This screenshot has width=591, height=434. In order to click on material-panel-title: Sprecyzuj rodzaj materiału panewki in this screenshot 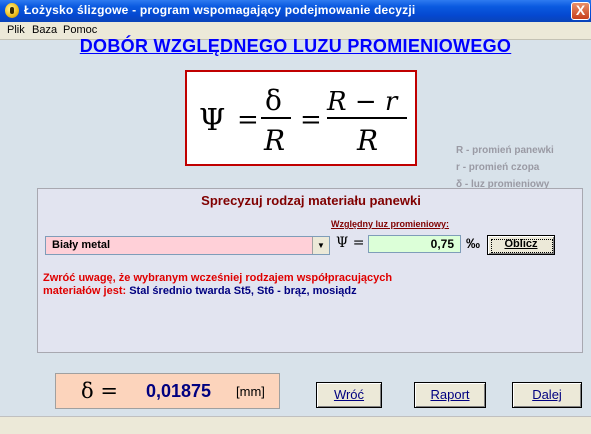, I will do `click(311, 200)`.